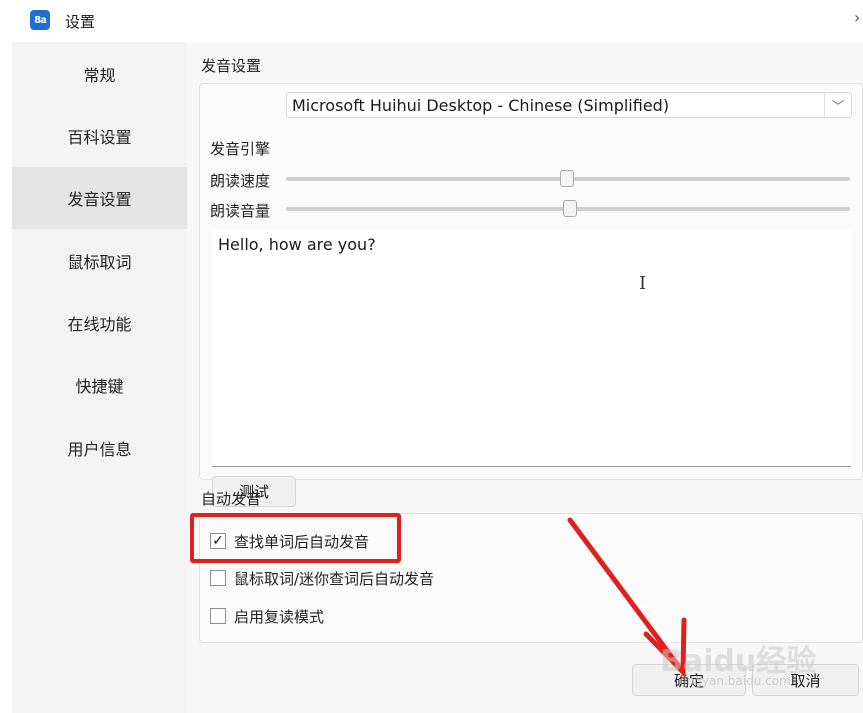 The width and height of the screenshot is (863, 713). I want to click on watermark-url: jingyan.baidu.com, so click(735, 681).